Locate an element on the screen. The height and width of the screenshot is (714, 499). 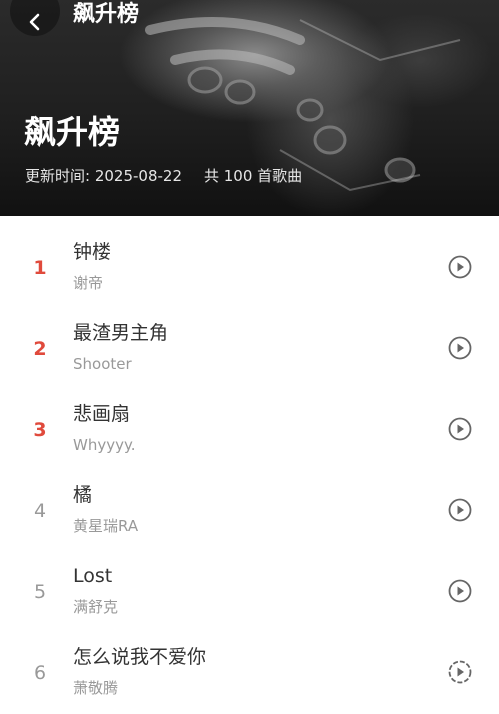
rank-number: 3 is located at coordinates (40, 430).